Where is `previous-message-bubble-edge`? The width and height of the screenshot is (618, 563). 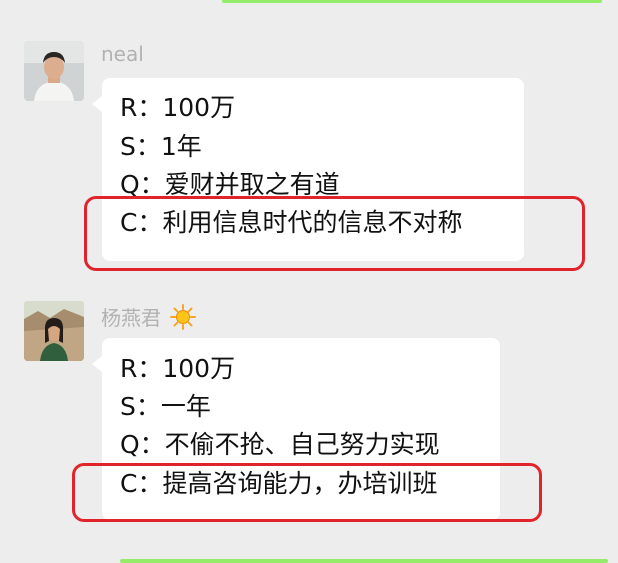 previous-message-bubble-edge is located at coordinates (412, 1).